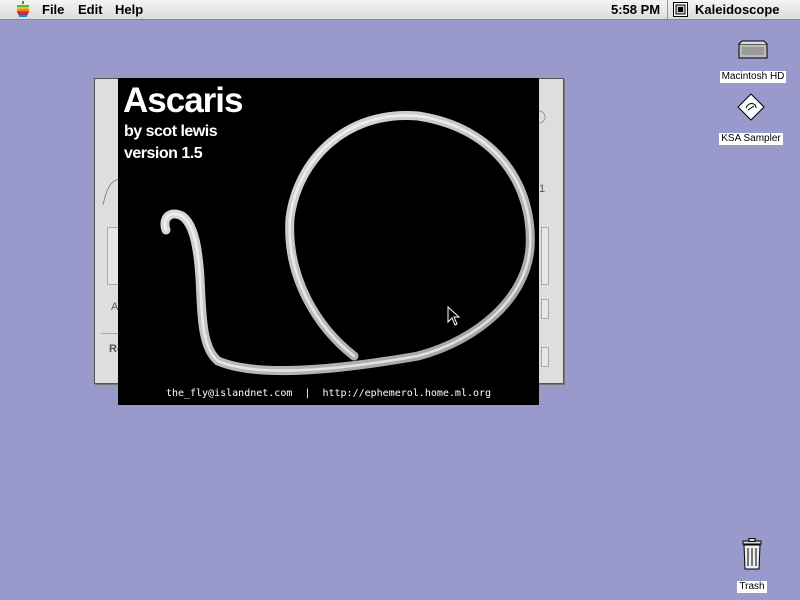 Image resolution: width=800 pixels, height=600 pixels. I want to click on dialog-partial-text-1: 1, so click(542, 189).